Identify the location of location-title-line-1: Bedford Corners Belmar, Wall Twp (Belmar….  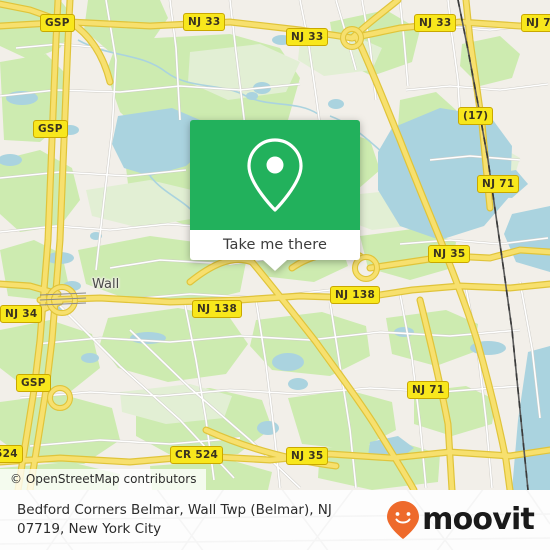
(174, 510).